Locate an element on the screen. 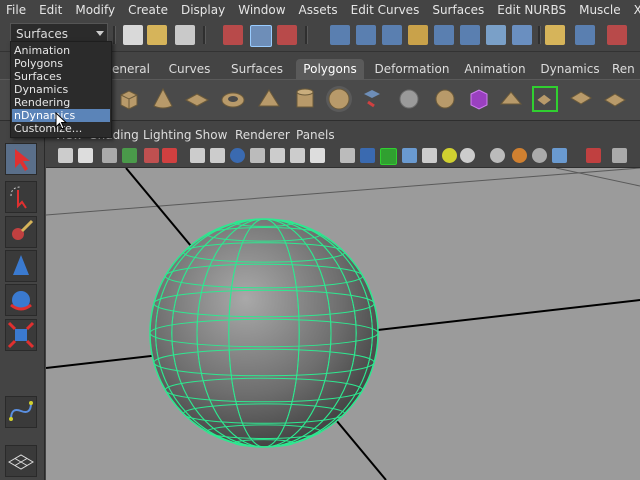 The width and height of the screenshot is (640, 480). tab-deformation: Deformation is located at coordinates (412, 69).